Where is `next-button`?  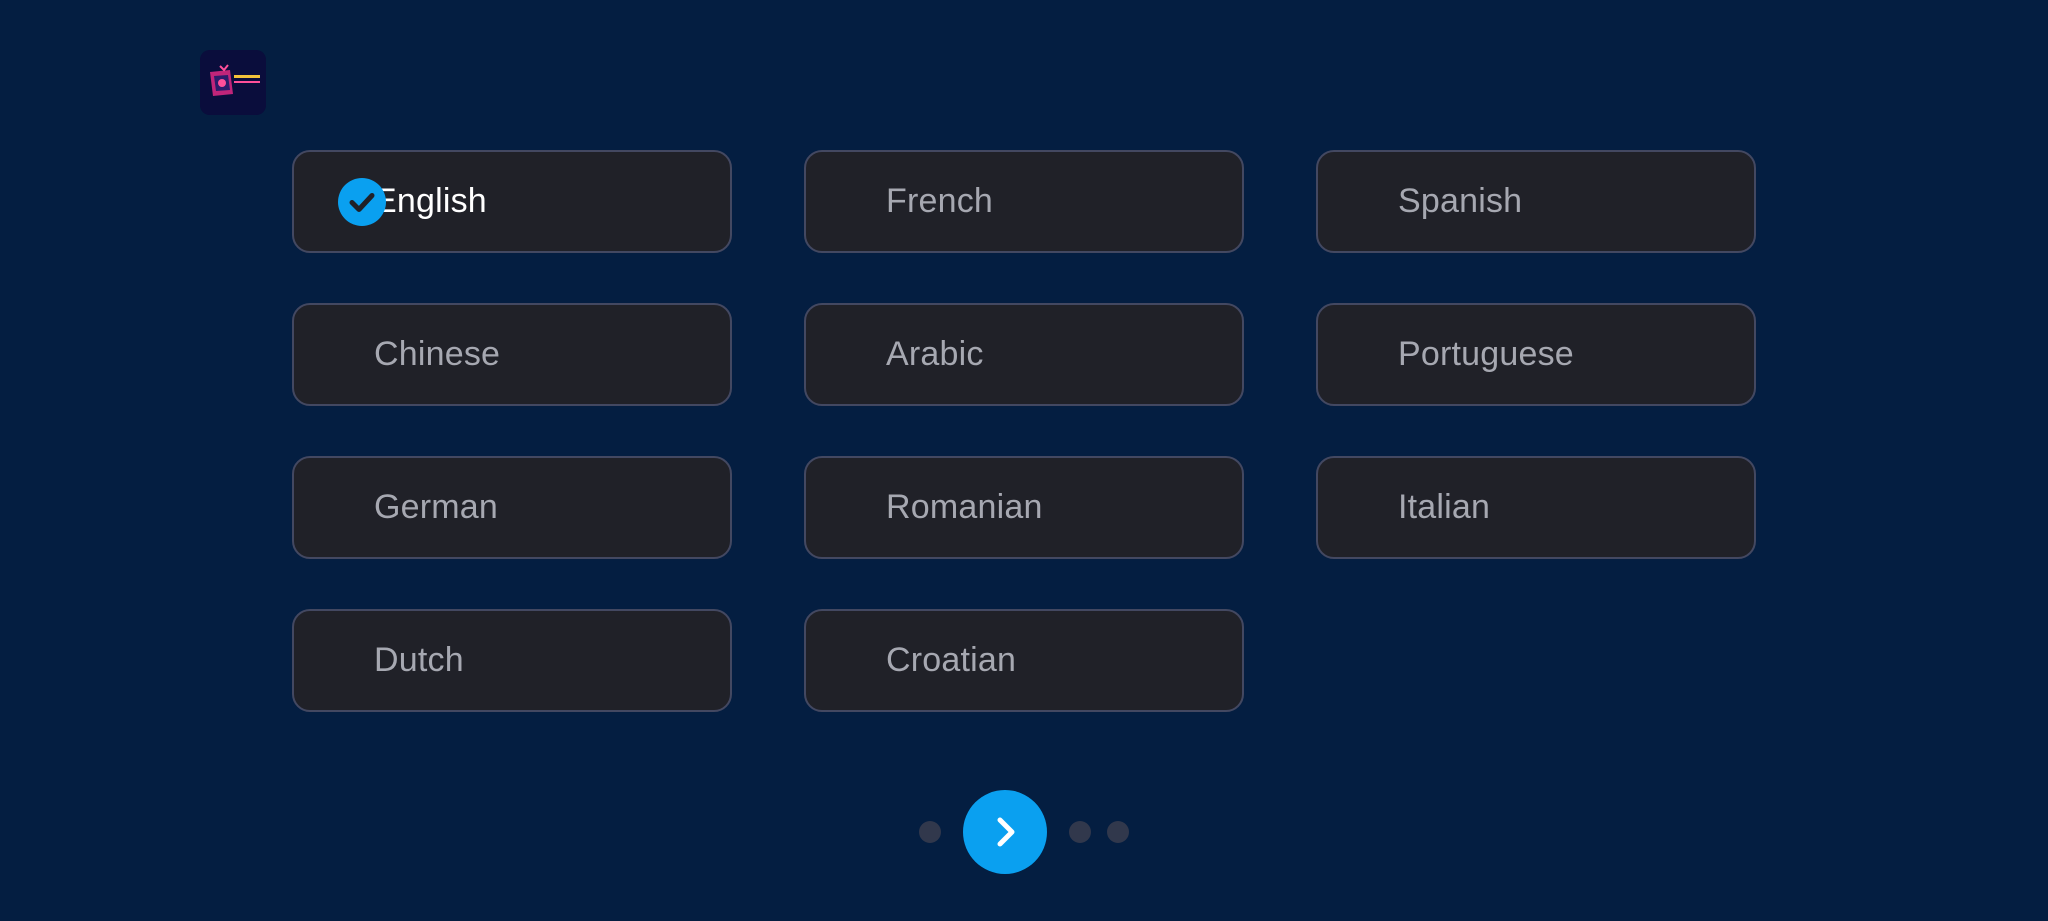
next-button is located at coordinates (1005, 832).